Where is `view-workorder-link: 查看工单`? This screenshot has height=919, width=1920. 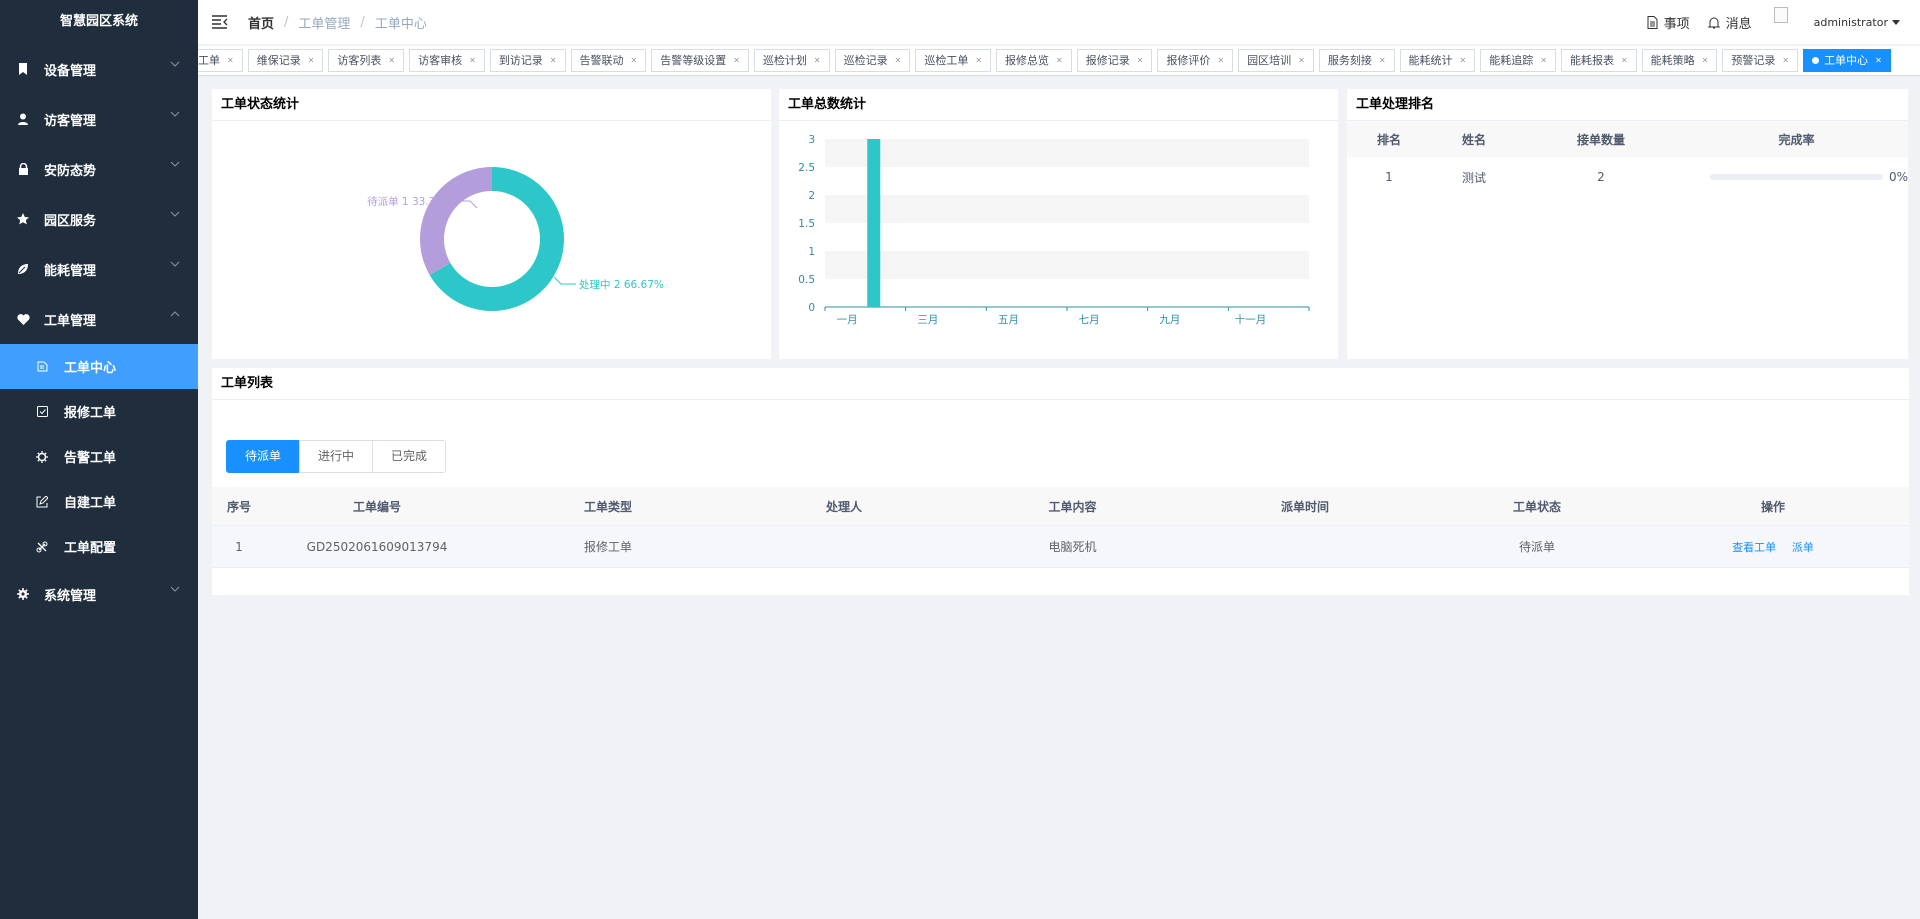
view-workorder-link: 查看工单 is located at coordinates (1754, 547).